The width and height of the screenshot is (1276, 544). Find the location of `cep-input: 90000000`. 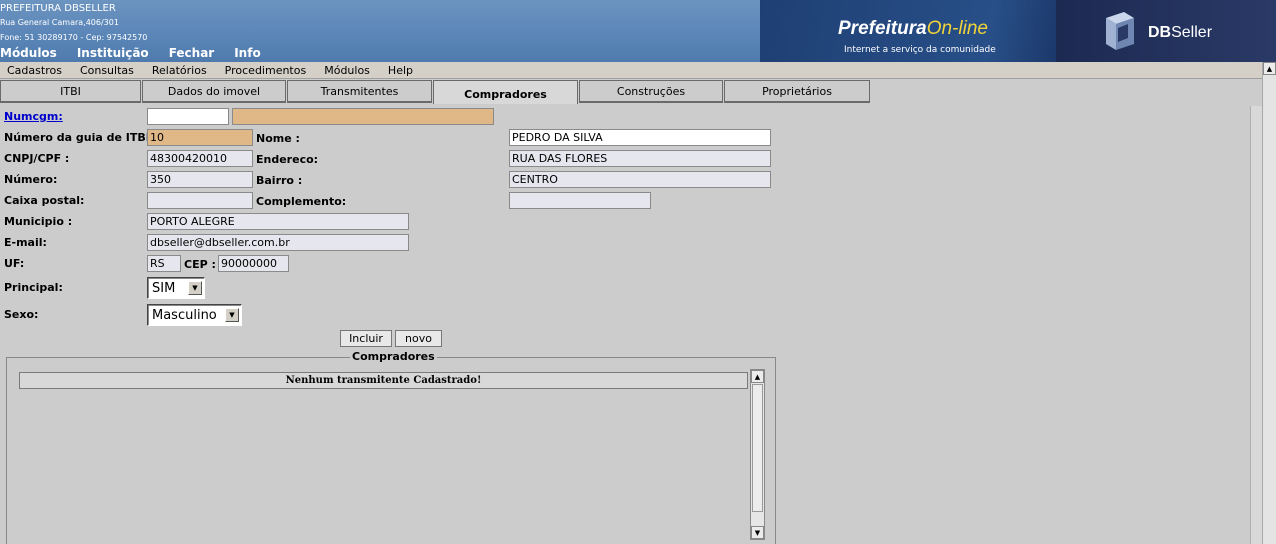

cep-input: 90000000 is located at coordinates (253, 263).